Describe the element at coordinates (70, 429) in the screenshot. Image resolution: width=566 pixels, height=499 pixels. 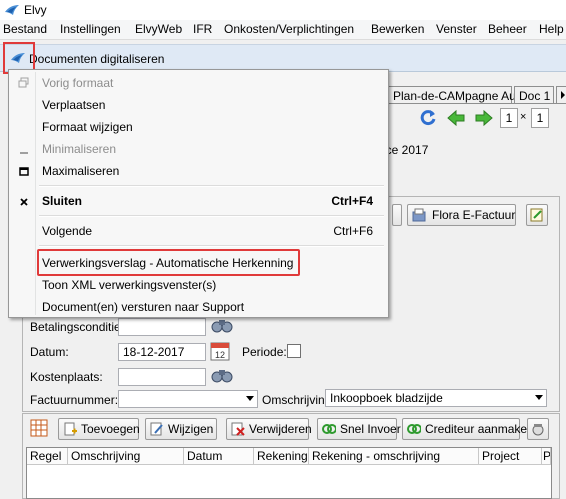
I see `add-document-icon` at that location.